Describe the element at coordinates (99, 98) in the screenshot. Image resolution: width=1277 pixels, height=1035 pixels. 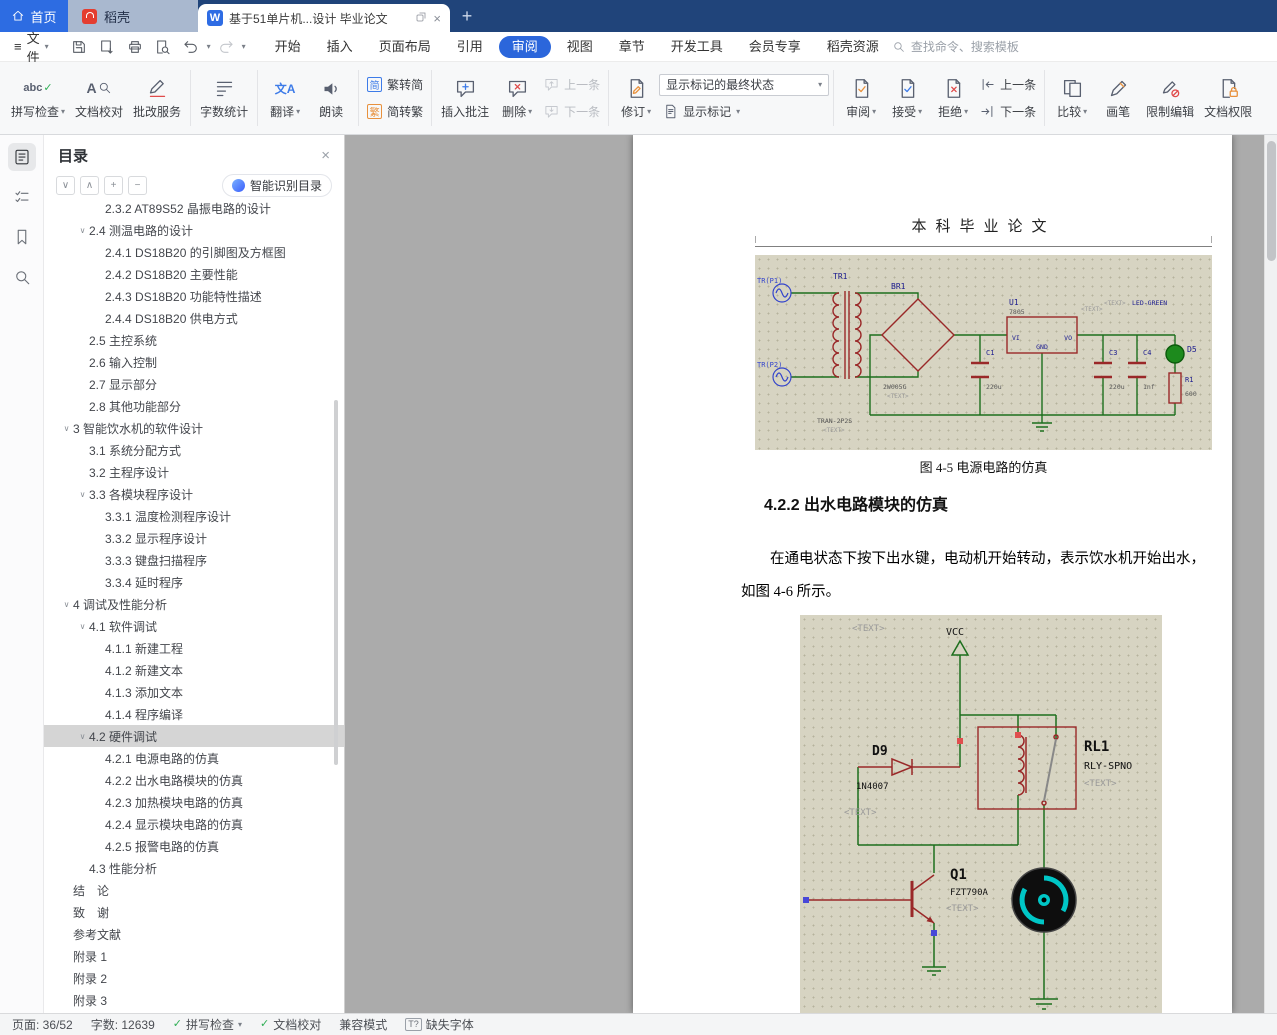
I see `doc-proof-button: A 文档校对` at that location.